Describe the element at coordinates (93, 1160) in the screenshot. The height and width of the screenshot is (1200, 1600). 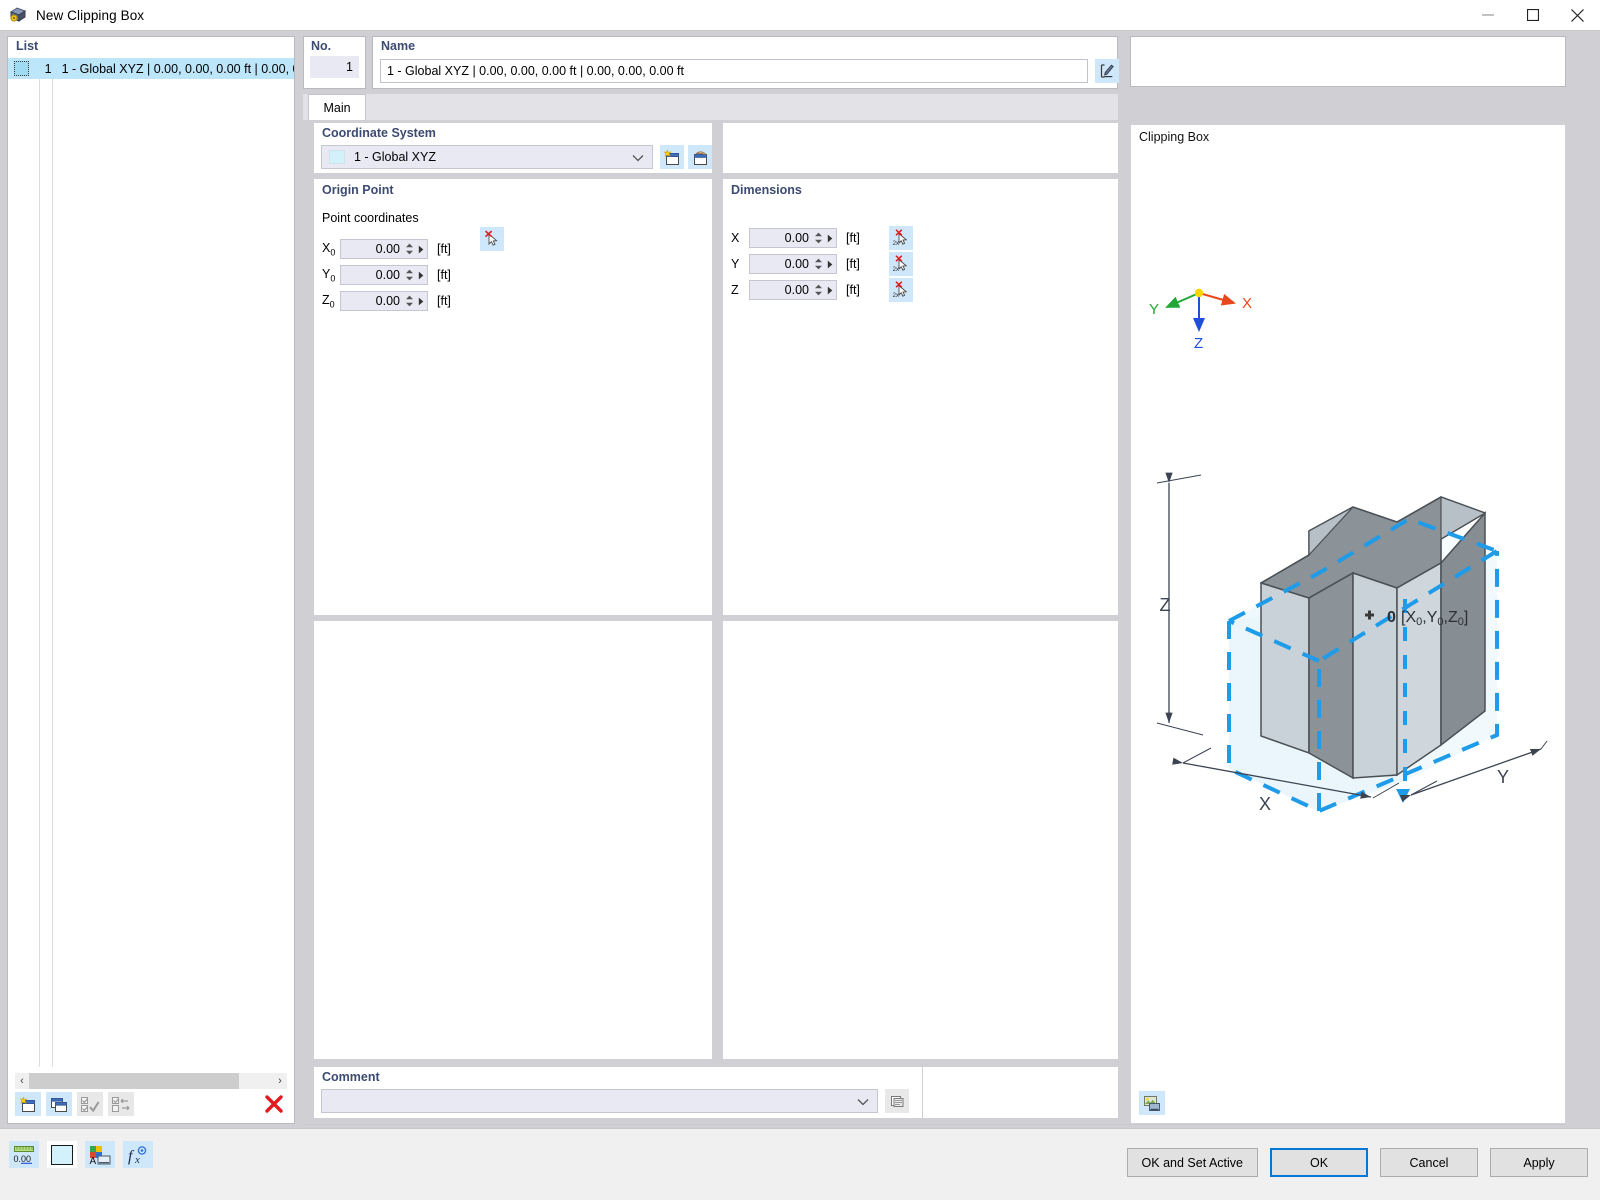
I see `svg-text: A` at that location.